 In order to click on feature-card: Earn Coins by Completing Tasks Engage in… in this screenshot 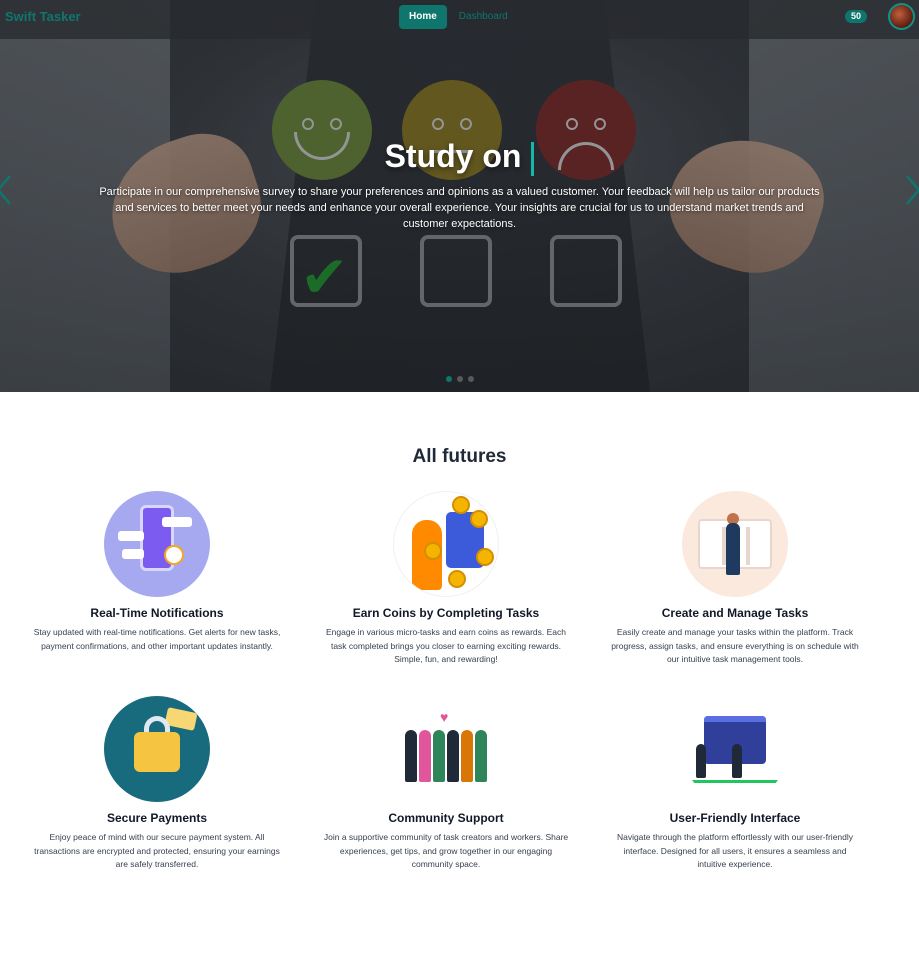, I will do `click(446, 579)`.